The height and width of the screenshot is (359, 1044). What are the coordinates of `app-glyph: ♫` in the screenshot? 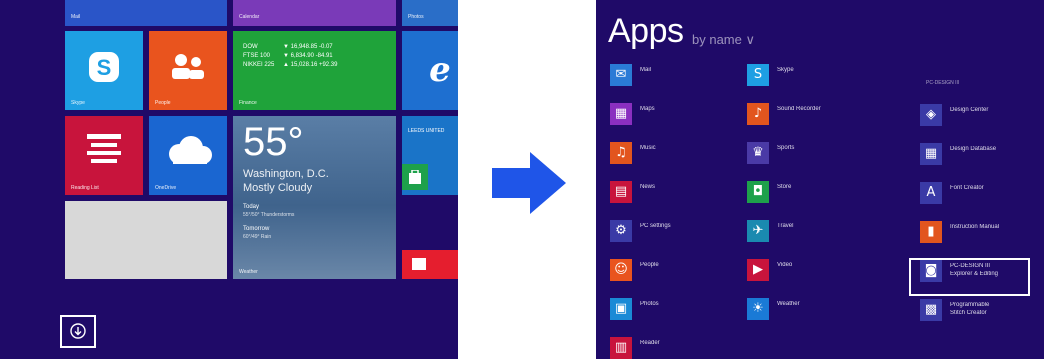 It's located at (621, 152).